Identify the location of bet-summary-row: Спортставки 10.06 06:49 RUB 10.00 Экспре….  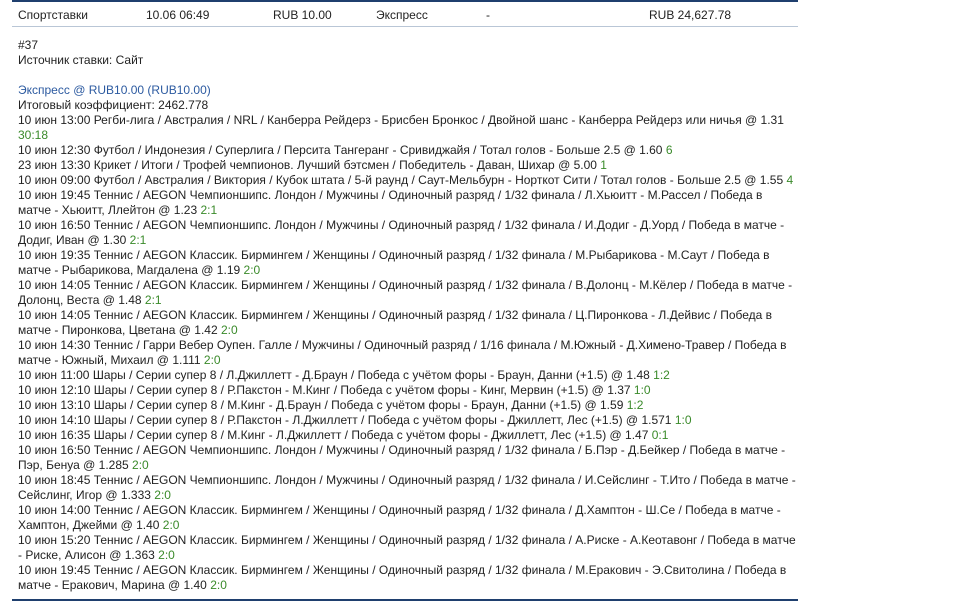
(405, 14).